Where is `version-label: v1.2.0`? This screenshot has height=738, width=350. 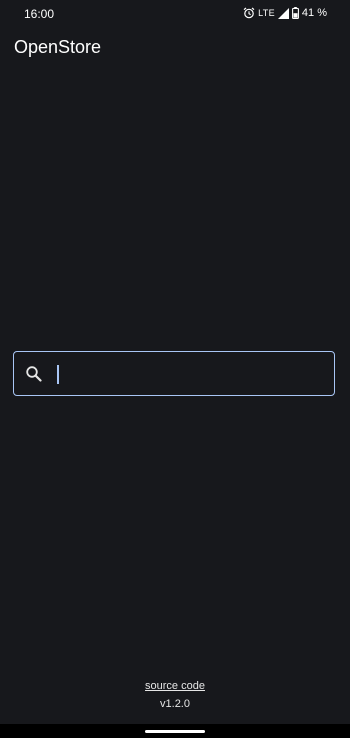 version-label: v1.2.0 is located at coordinates (175, 704).